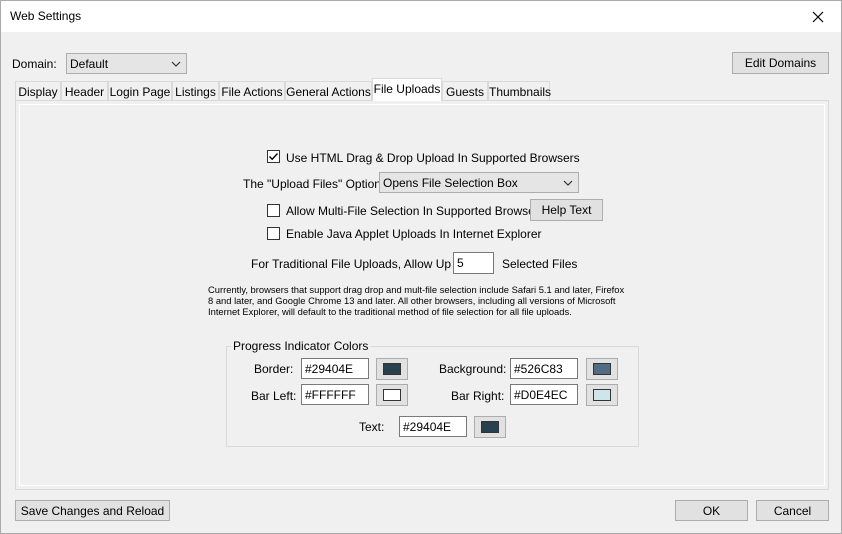 The width and height of the screenshot is (842, 534). Describe the element at coordinates (140, 91) in the screenshot. I see `tab-login-page: Login Page` at that location.